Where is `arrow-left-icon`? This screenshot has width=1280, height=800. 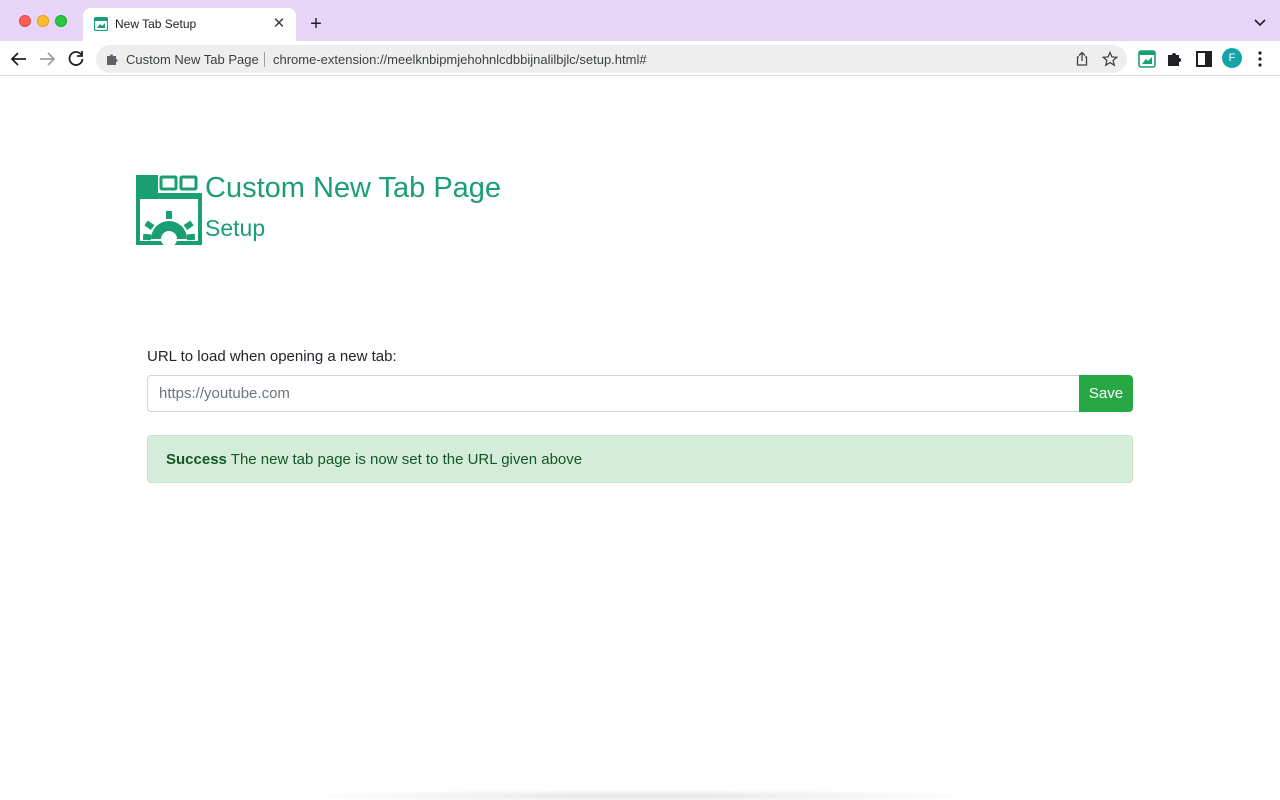
arrow-left-icon is located at coordinates (19, 59).